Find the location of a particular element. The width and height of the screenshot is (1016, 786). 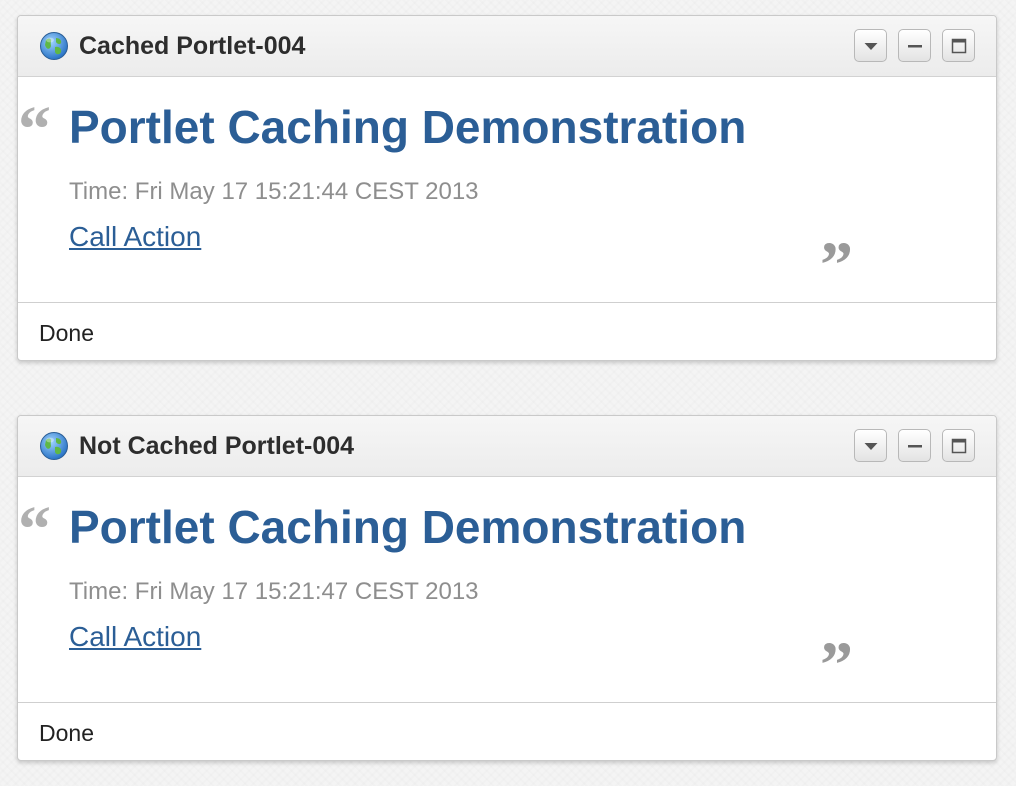

portlet-title: Cached Portlet-004 is located at coordinates (192, 46).